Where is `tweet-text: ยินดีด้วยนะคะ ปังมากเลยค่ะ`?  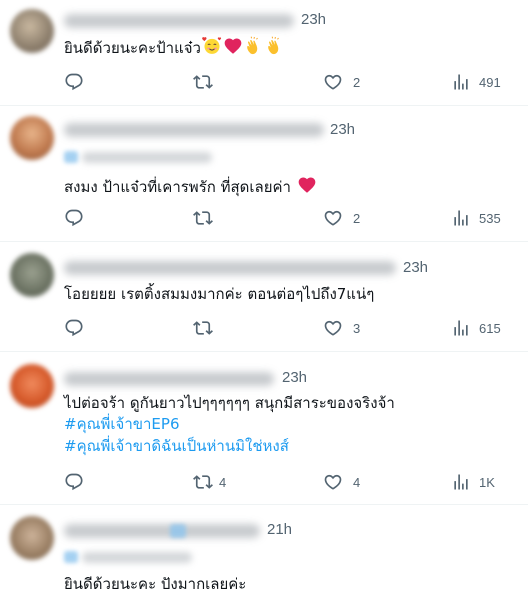 tweet-text: ยินดีด้วยนะคะ ปังมากเลยค่ะ is located at coordinates (155, 584).